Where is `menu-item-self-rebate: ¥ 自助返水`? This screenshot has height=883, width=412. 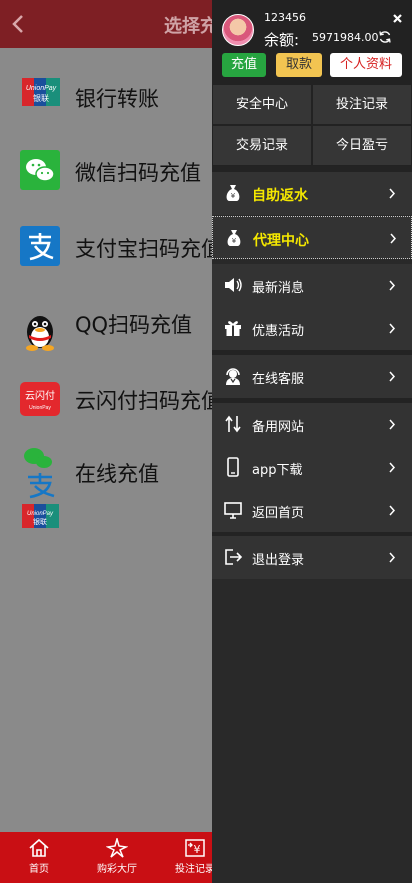
menu-item-self-rebate: ¥ 自助返水 is located at coordinates (312, 193).